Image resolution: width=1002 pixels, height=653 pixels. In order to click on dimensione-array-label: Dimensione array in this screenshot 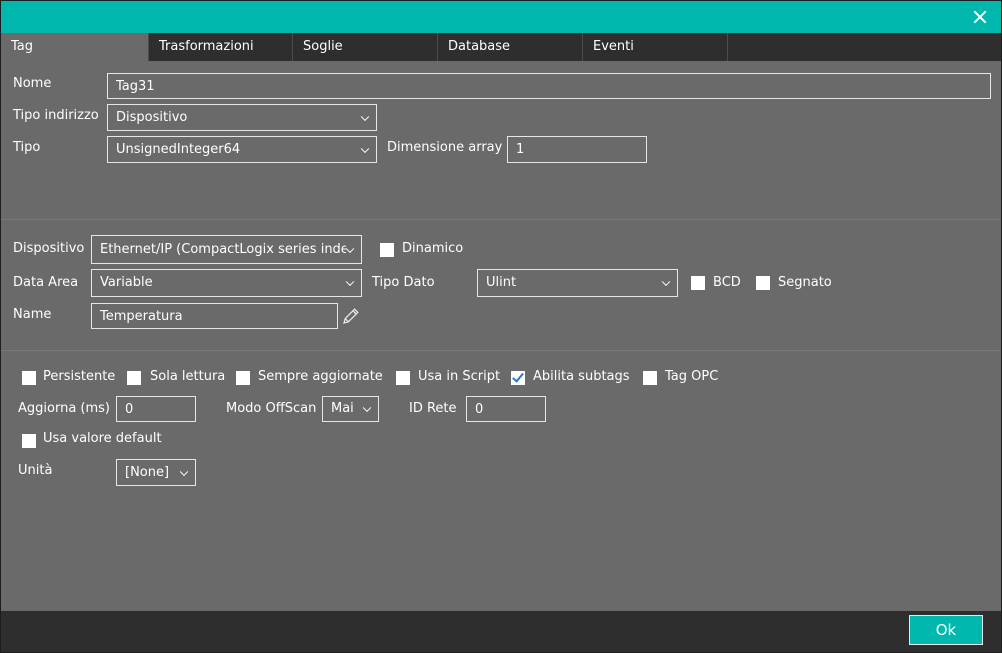, I will do `click(445, 147)`.